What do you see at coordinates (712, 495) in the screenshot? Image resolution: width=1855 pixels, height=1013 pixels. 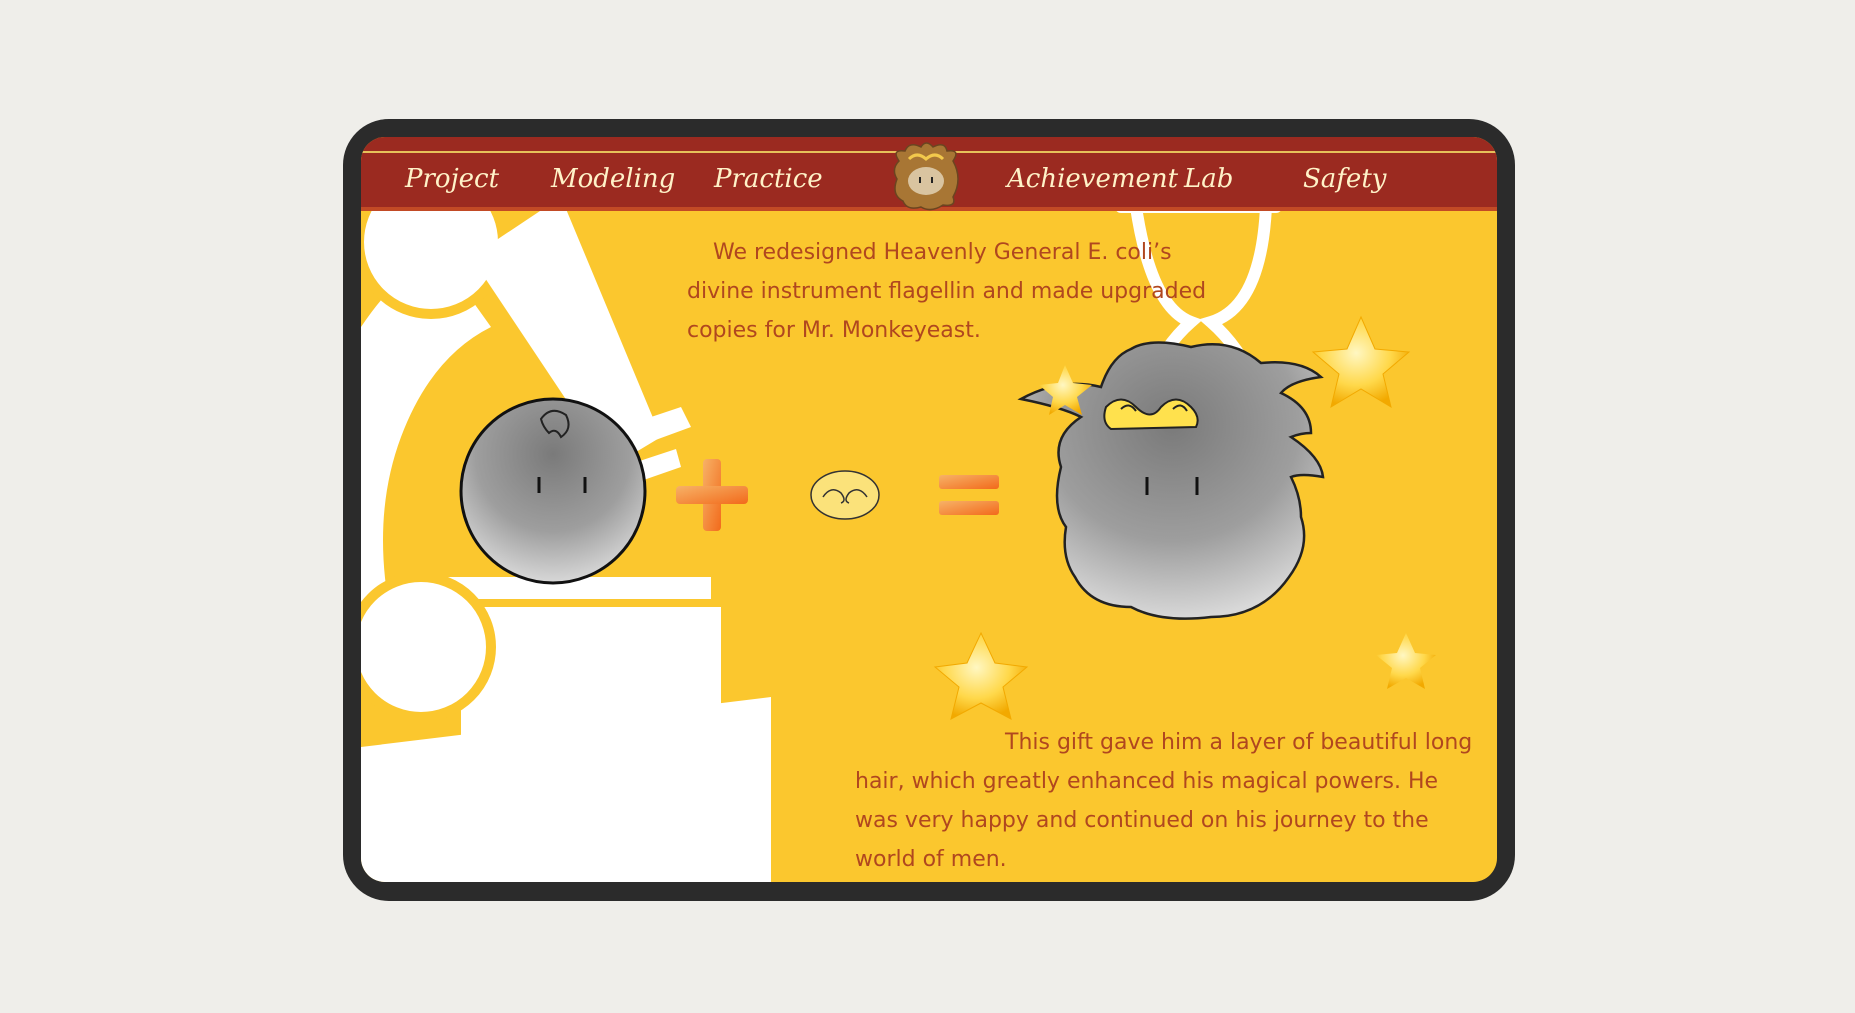 I see `plus-icon` at bounding box center [712, 495].